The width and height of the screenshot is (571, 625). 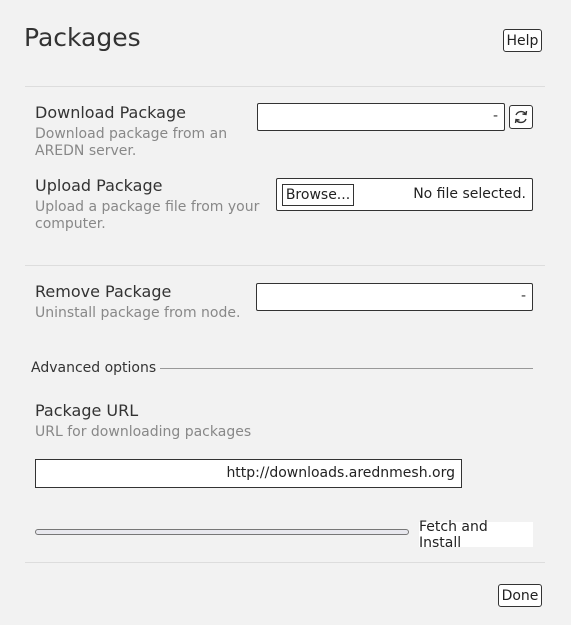 What do you see at coordinates (99, 185) in the screenshot?
I see `upload-package-label: Upload Package` at bounding box center [99, 185].